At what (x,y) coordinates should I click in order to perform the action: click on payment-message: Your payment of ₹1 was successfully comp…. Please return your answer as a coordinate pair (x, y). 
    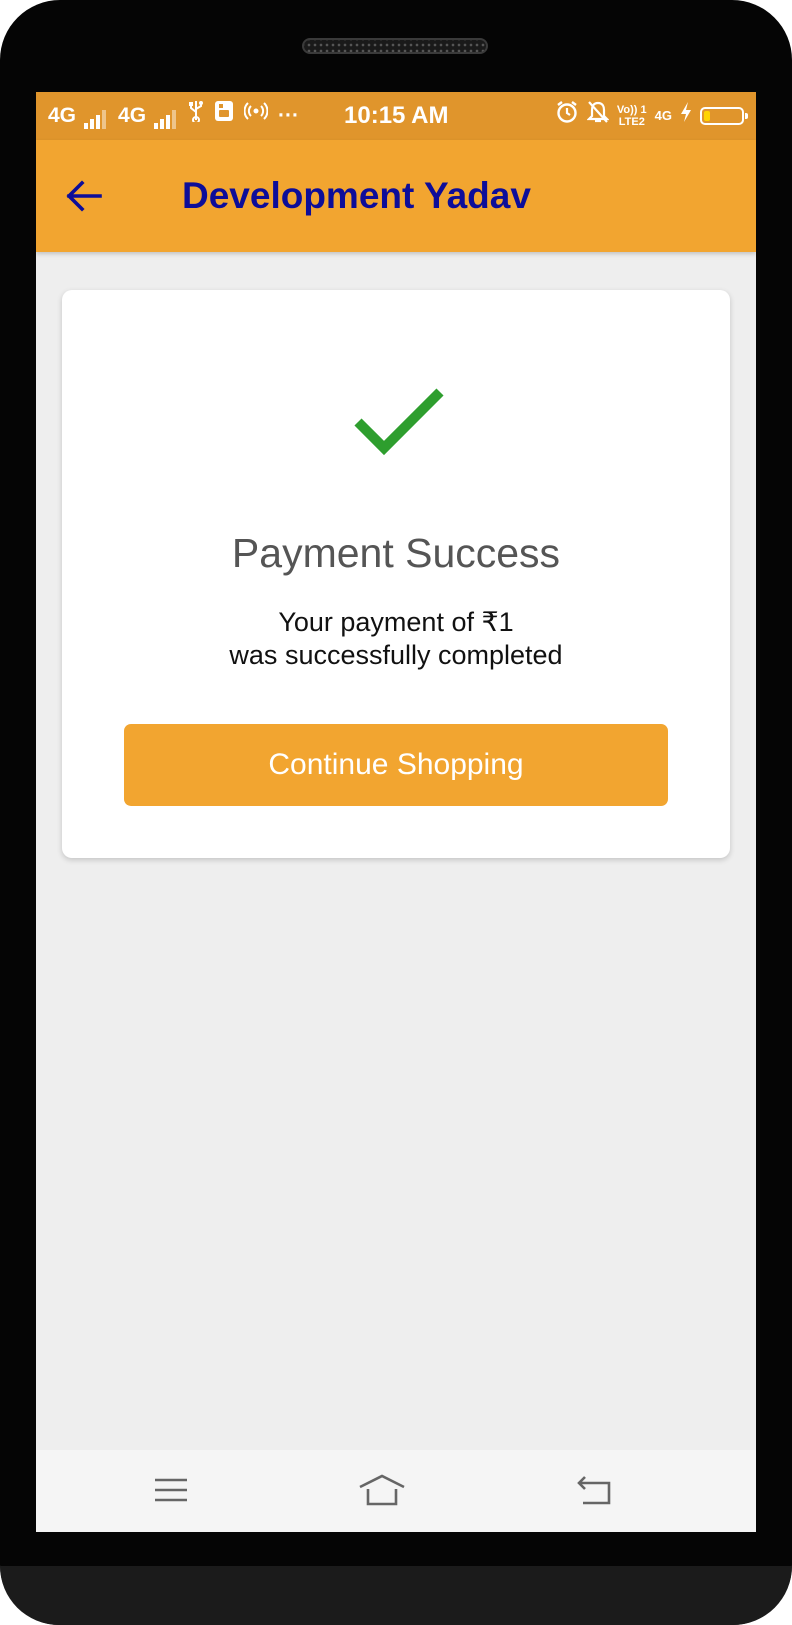
    Looking at the image, I should click on (396, 639).